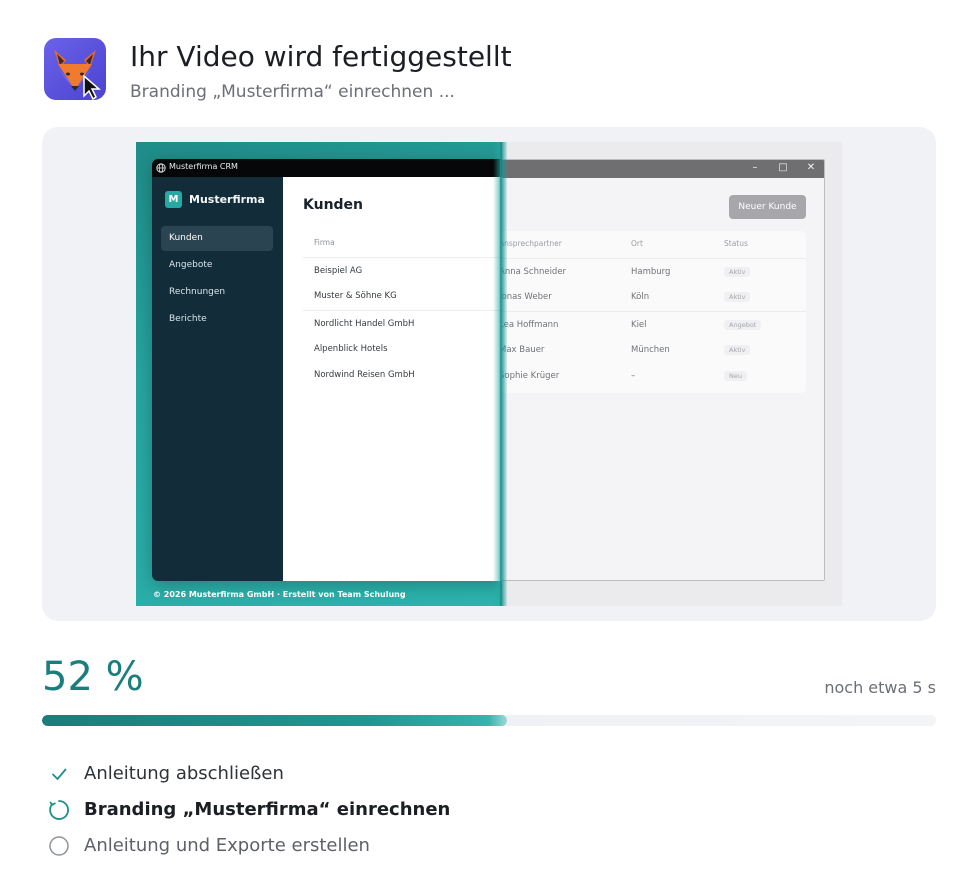 The height and width of the screenshot is (892, 978). Describe the element at coordinates (654, 324) in the screenshot. I see `table-row: Lea Hoffmann Kiel Angebot` at that location.